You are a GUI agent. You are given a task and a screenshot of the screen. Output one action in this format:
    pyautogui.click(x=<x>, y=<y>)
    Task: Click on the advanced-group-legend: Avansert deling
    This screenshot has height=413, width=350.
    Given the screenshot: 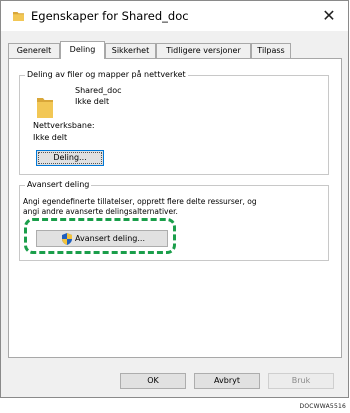 What is the action you would take?
    pyautogui.click(x=58, y=185)
    